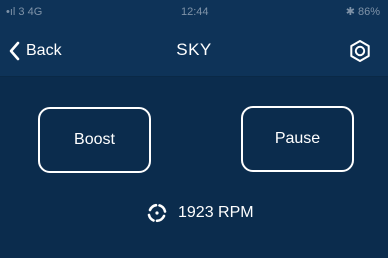 The width and height of the screenshot is (388, 258). What do you see at coordinates (216, 212) in the screenshot?
I see `rpm-value: 1923 RPM` at bounding box center [216, 212].